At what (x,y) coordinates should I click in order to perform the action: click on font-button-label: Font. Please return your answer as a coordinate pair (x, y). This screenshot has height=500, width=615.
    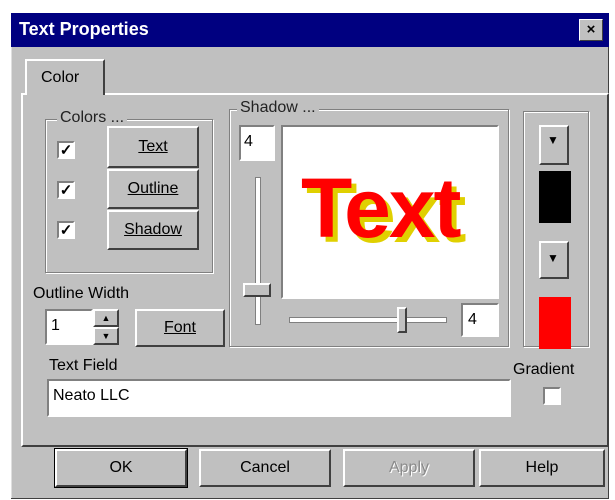
    Looking at the image, I should click on (179, 327).